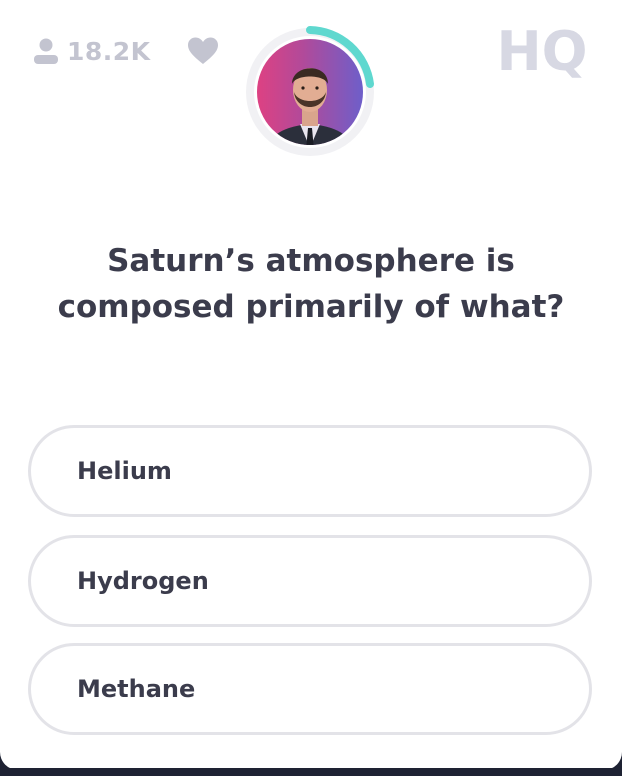 Image resolution: width=622 pixels, height=776 pixels. I want to click on host-avatar-timer, so click(310, 92).